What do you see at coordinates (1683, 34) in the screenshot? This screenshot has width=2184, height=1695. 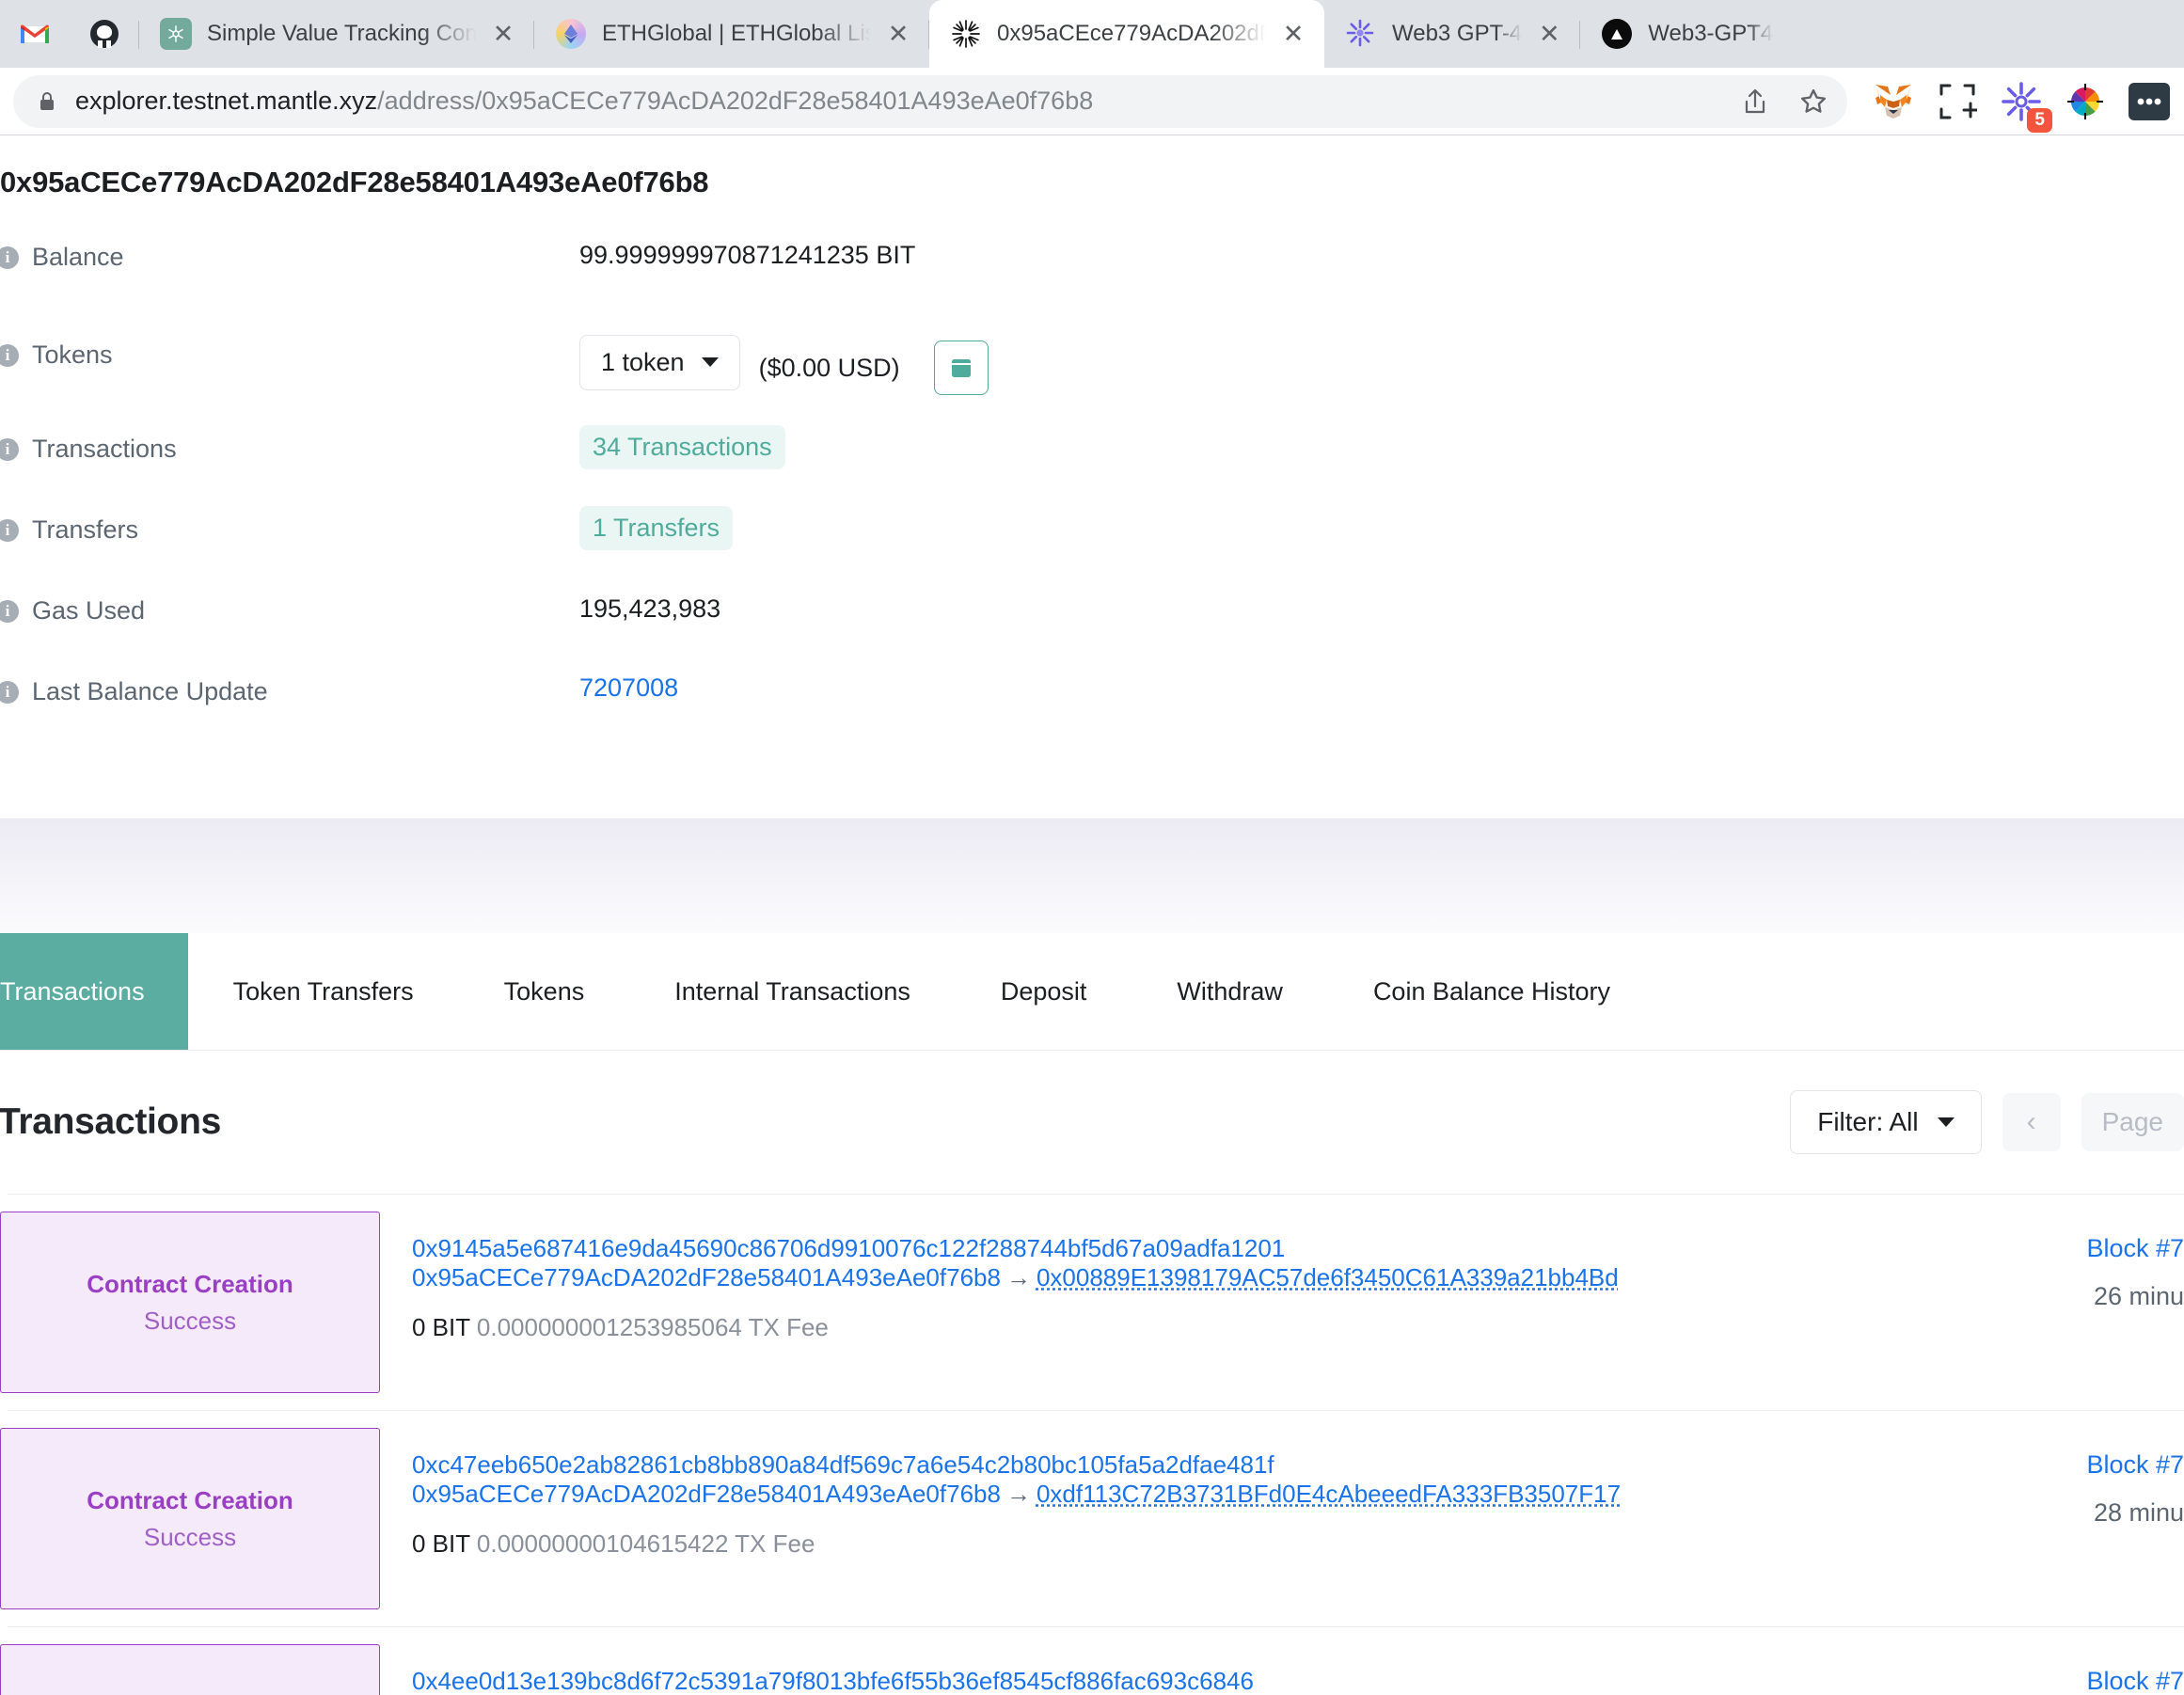 I see `browser-tab-4: Web3-GPT4` at bounding box center [1683, 34].